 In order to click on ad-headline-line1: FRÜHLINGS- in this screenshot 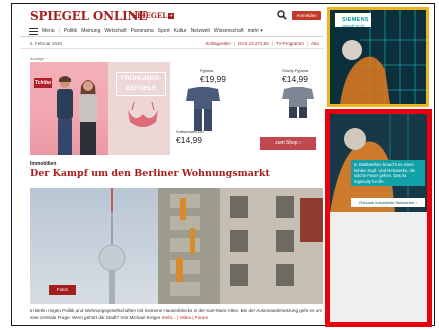, I will do `click(141, 78)`.